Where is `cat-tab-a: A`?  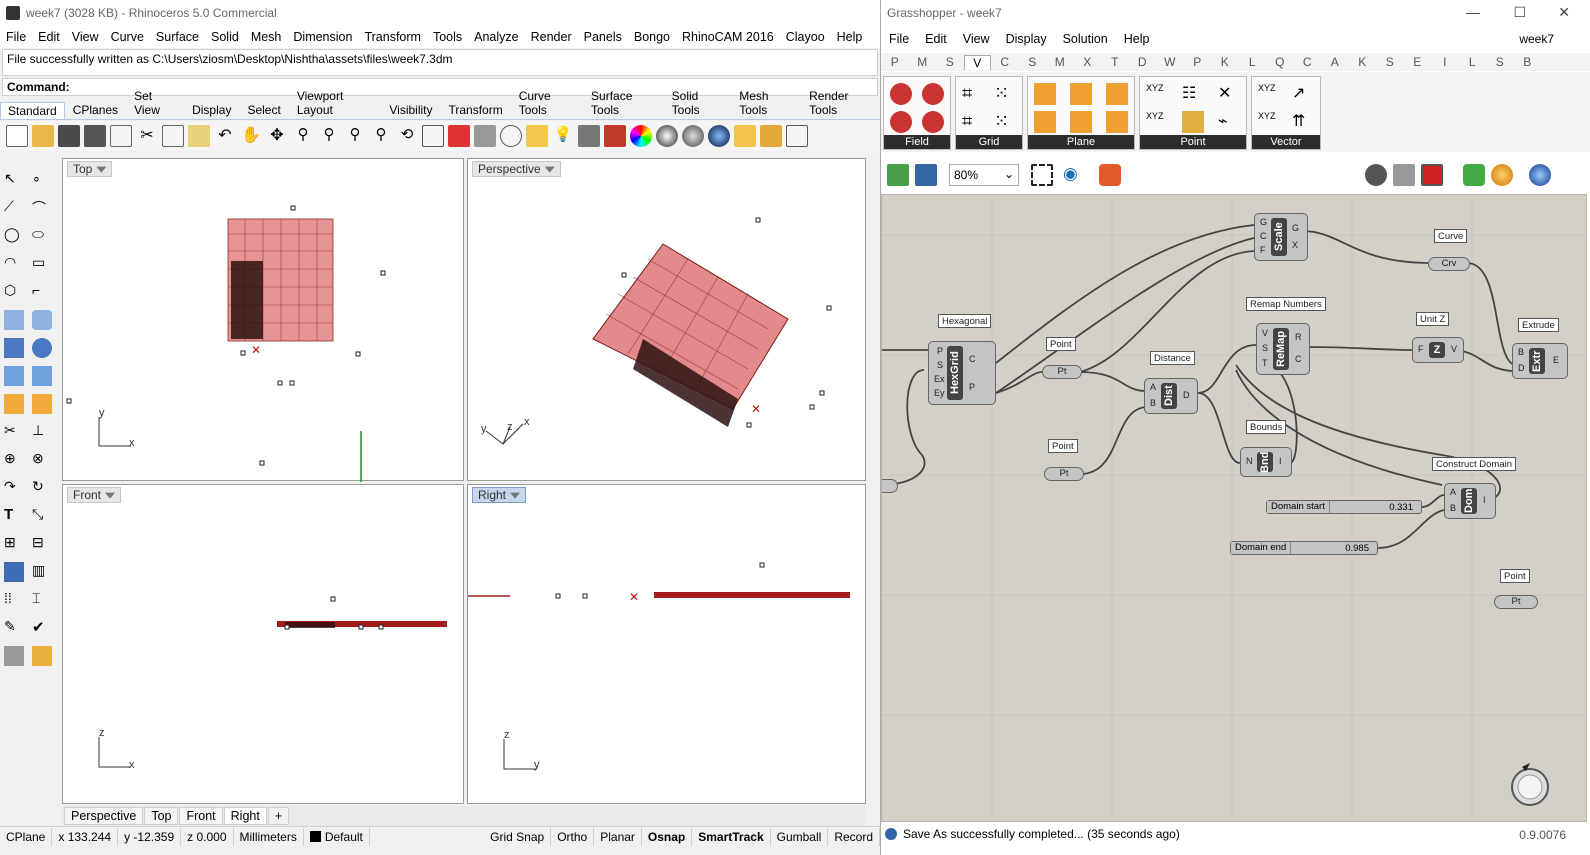 cat-tab-a: A is located at coordinates (1335, 62).